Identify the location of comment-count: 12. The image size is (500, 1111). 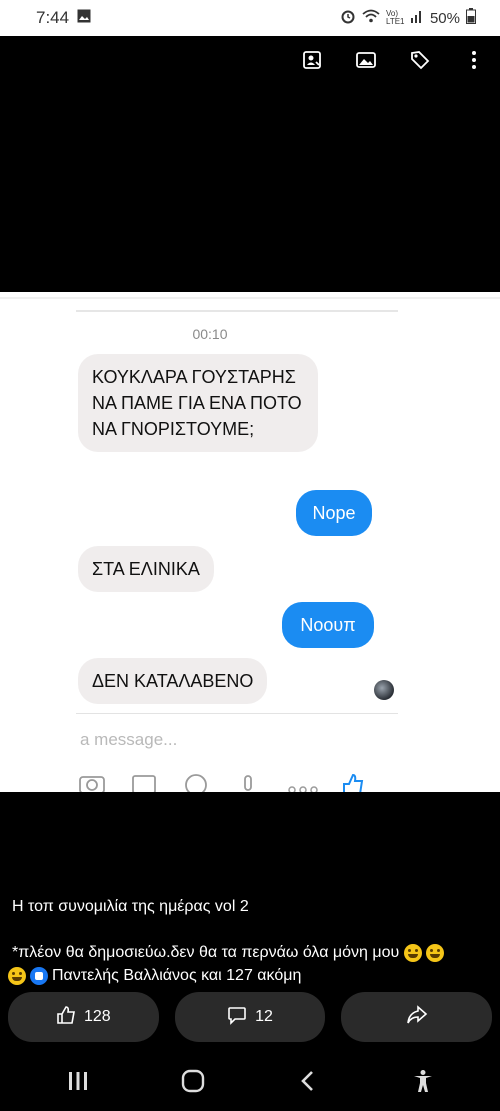
(264, 1016).